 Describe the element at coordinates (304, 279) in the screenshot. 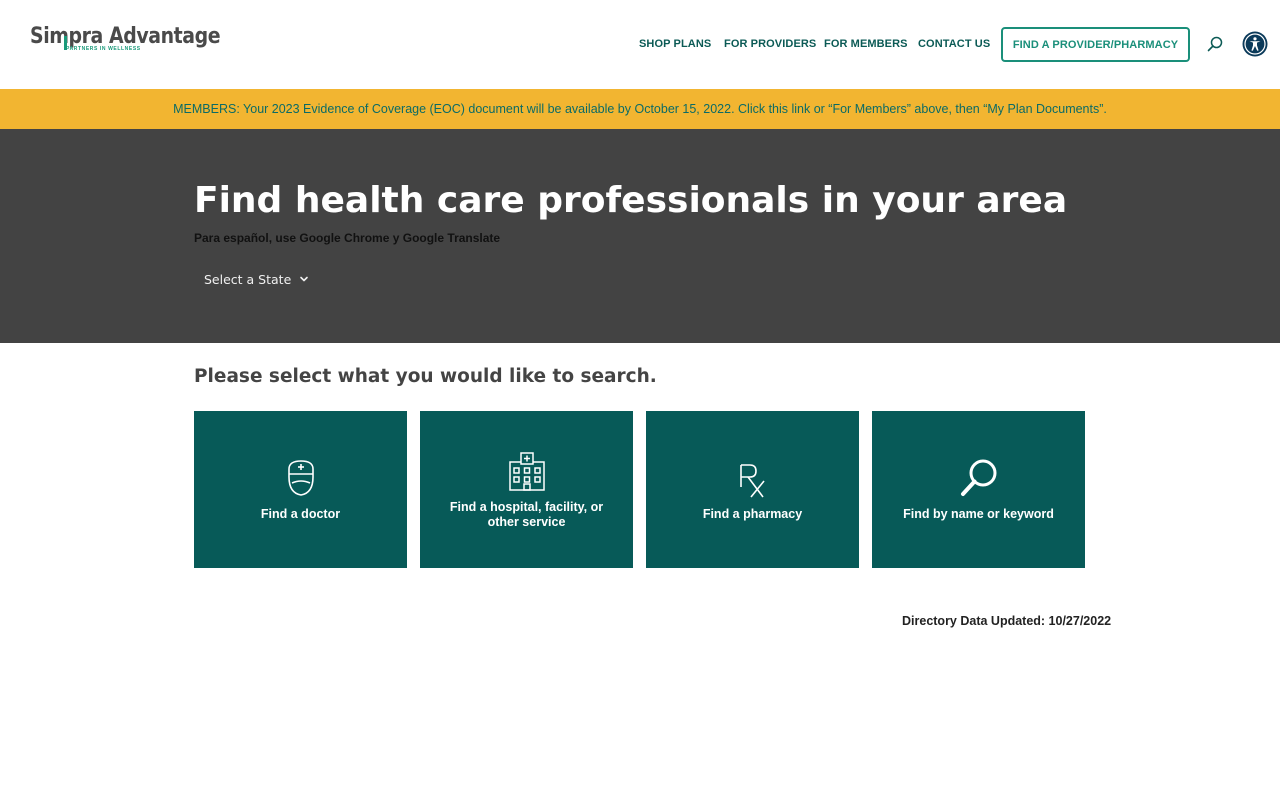

I see `chevron-down-icon` at that location.